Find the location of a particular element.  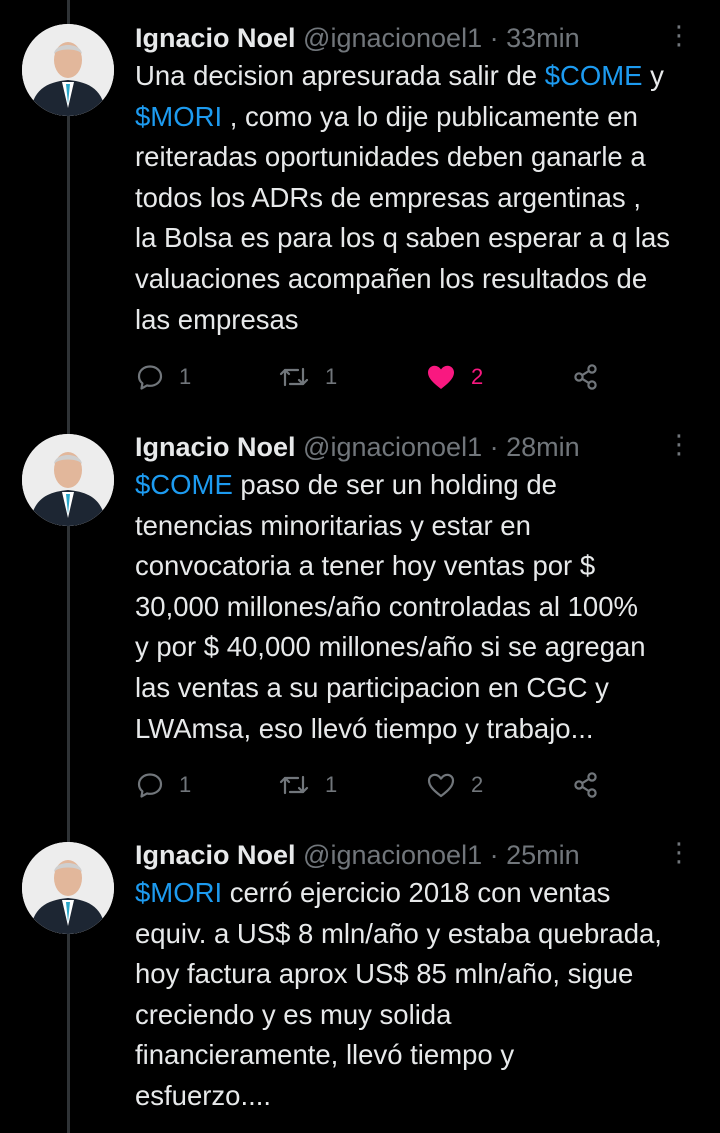

tweet-header: Ignacio Noel @ignacionoel1 · 33min ⋮ is located at coordinates (413, 38).